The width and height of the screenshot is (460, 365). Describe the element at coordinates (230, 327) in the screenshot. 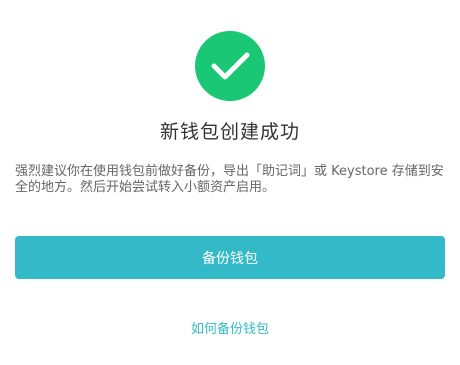

I see `how-to-backup-link: 如何备份钱包` at that location.